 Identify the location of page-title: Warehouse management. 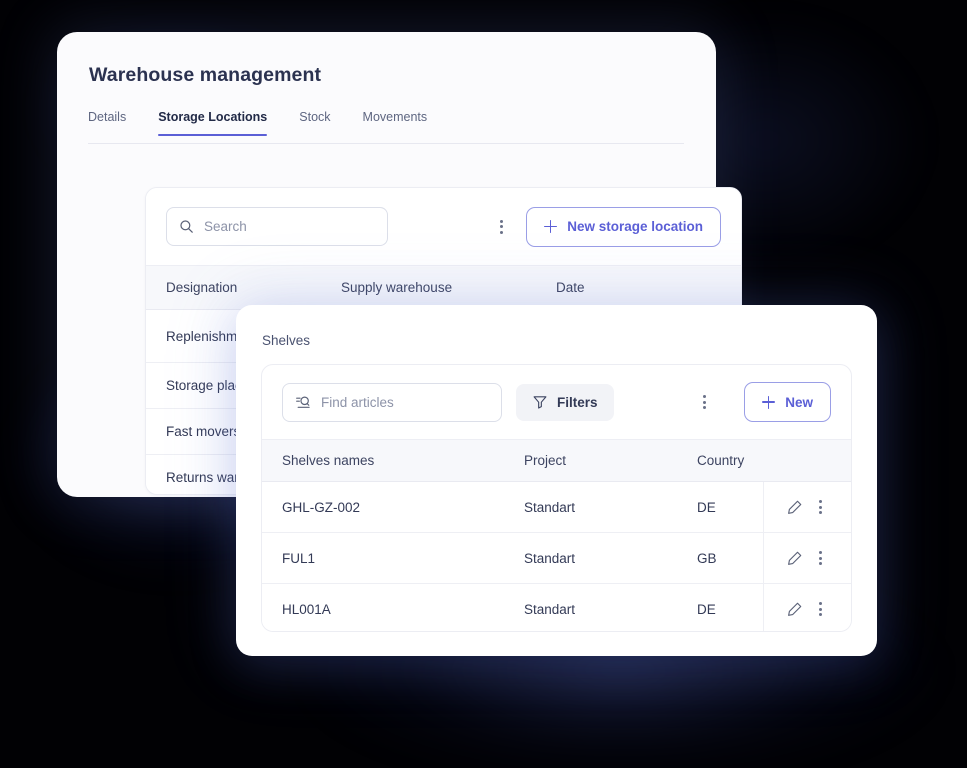
(205, 75).